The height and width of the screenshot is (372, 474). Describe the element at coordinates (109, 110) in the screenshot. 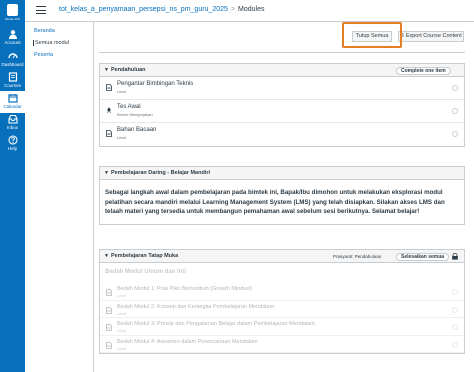

I see `quiz-rocket-icon` at that location.